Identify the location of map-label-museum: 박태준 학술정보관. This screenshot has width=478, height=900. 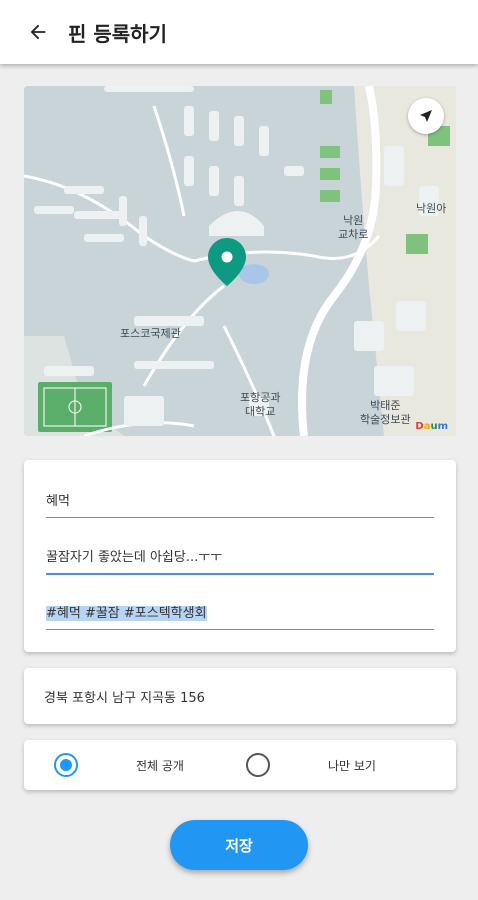
(385, 412).